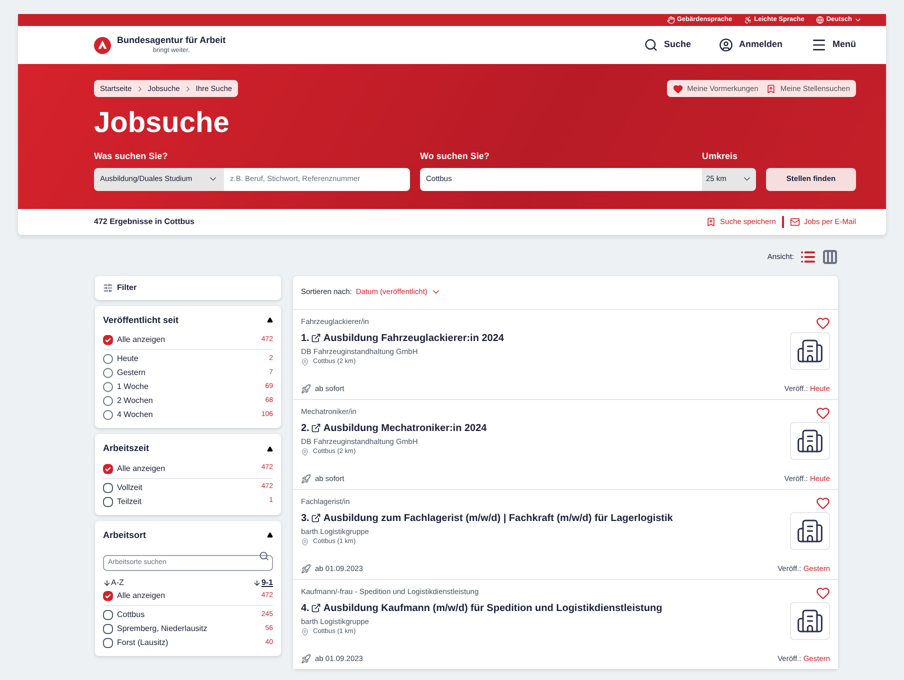 This screenshot has height=680, width=904. What do you see at coordinates (305, 609) in the screenshot?
I see `job-number: 4.` at bounding box center [305, 609].